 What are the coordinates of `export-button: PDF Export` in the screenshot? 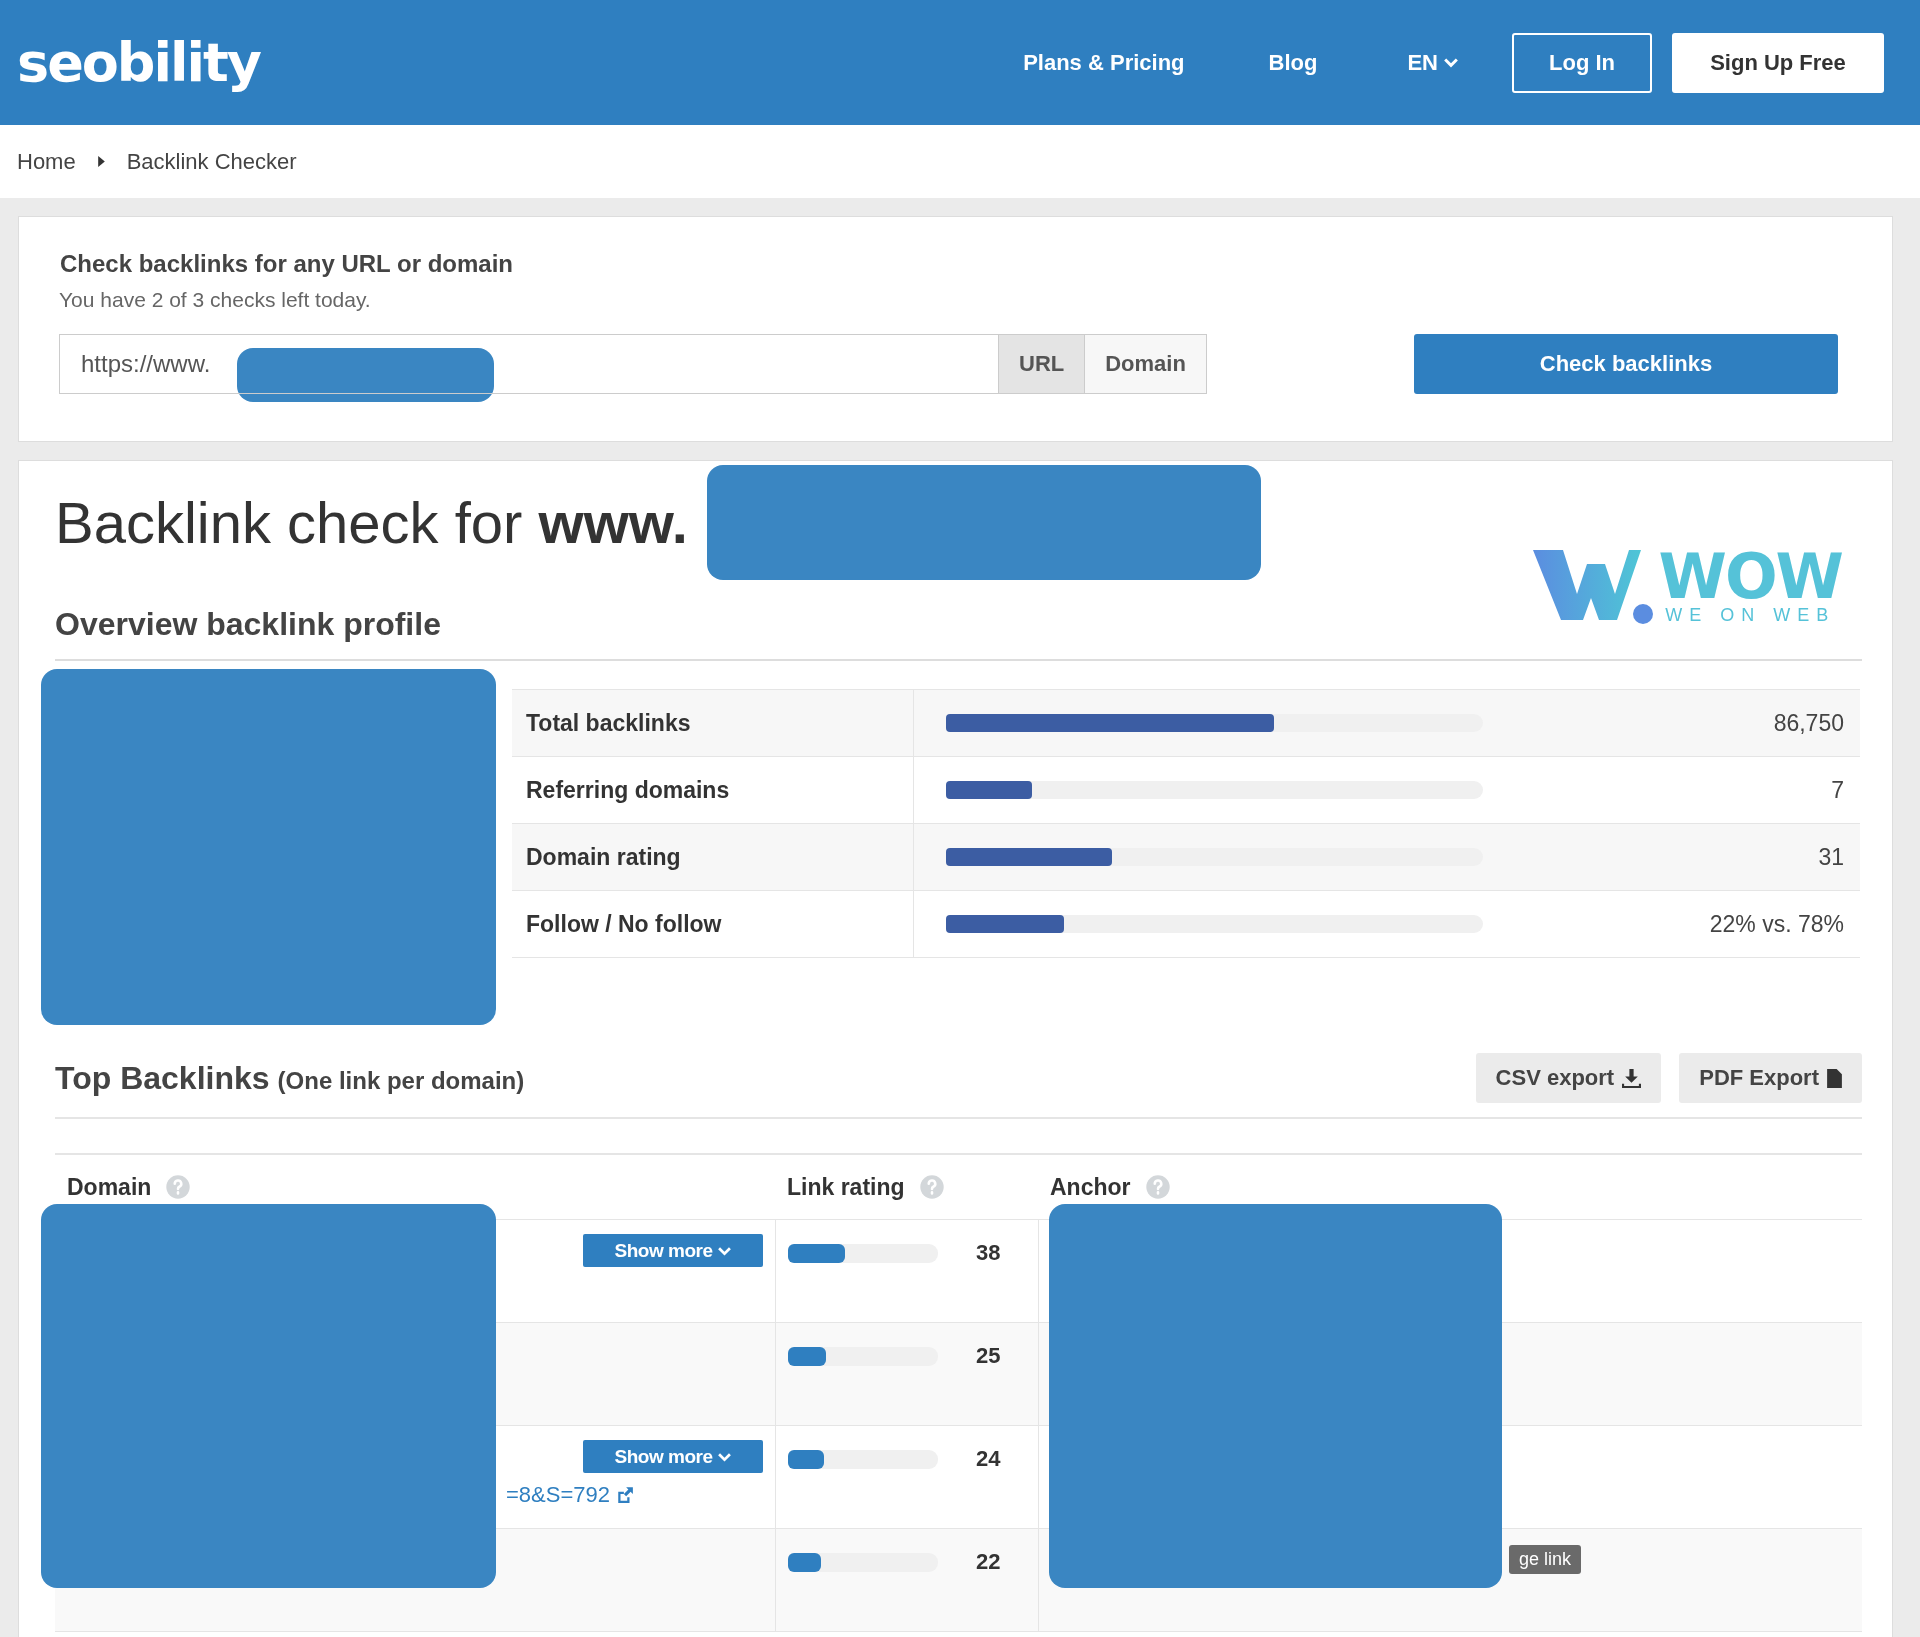 It's located at (1770, 1078).